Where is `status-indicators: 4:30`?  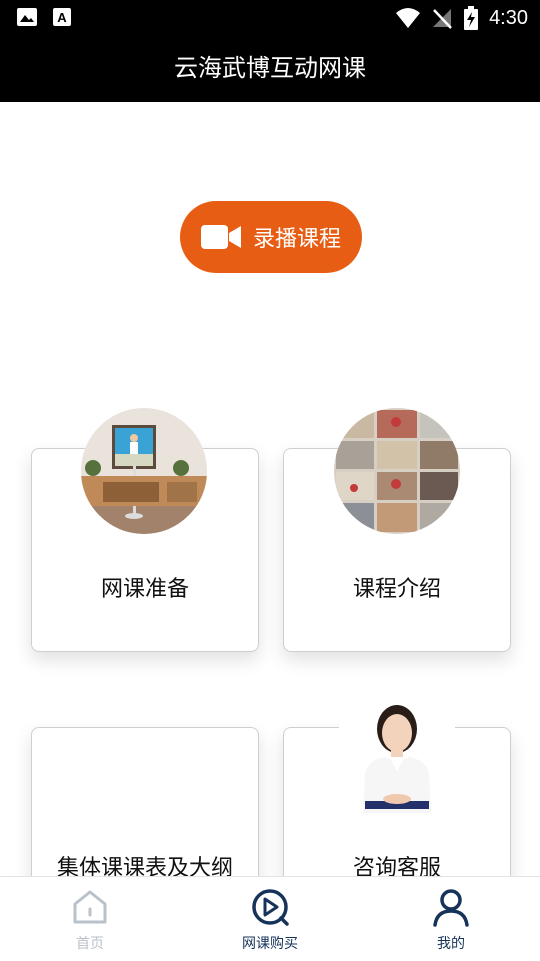
status-indicators: 4:30 is located at coordinates (461, 18).